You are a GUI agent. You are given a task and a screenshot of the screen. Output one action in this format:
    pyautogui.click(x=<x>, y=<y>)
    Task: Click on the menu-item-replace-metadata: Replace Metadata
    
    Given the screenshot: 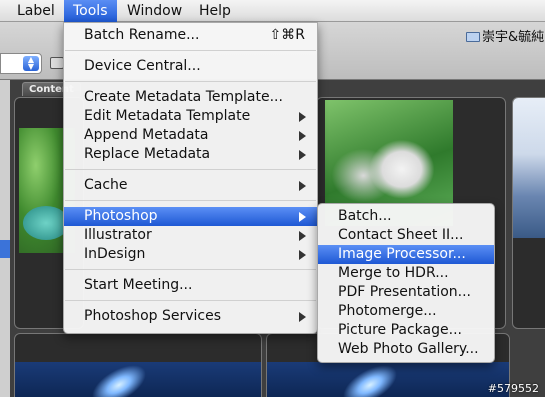 What is the action you would take?
    pyautogui.click(x=190, y=154)
    